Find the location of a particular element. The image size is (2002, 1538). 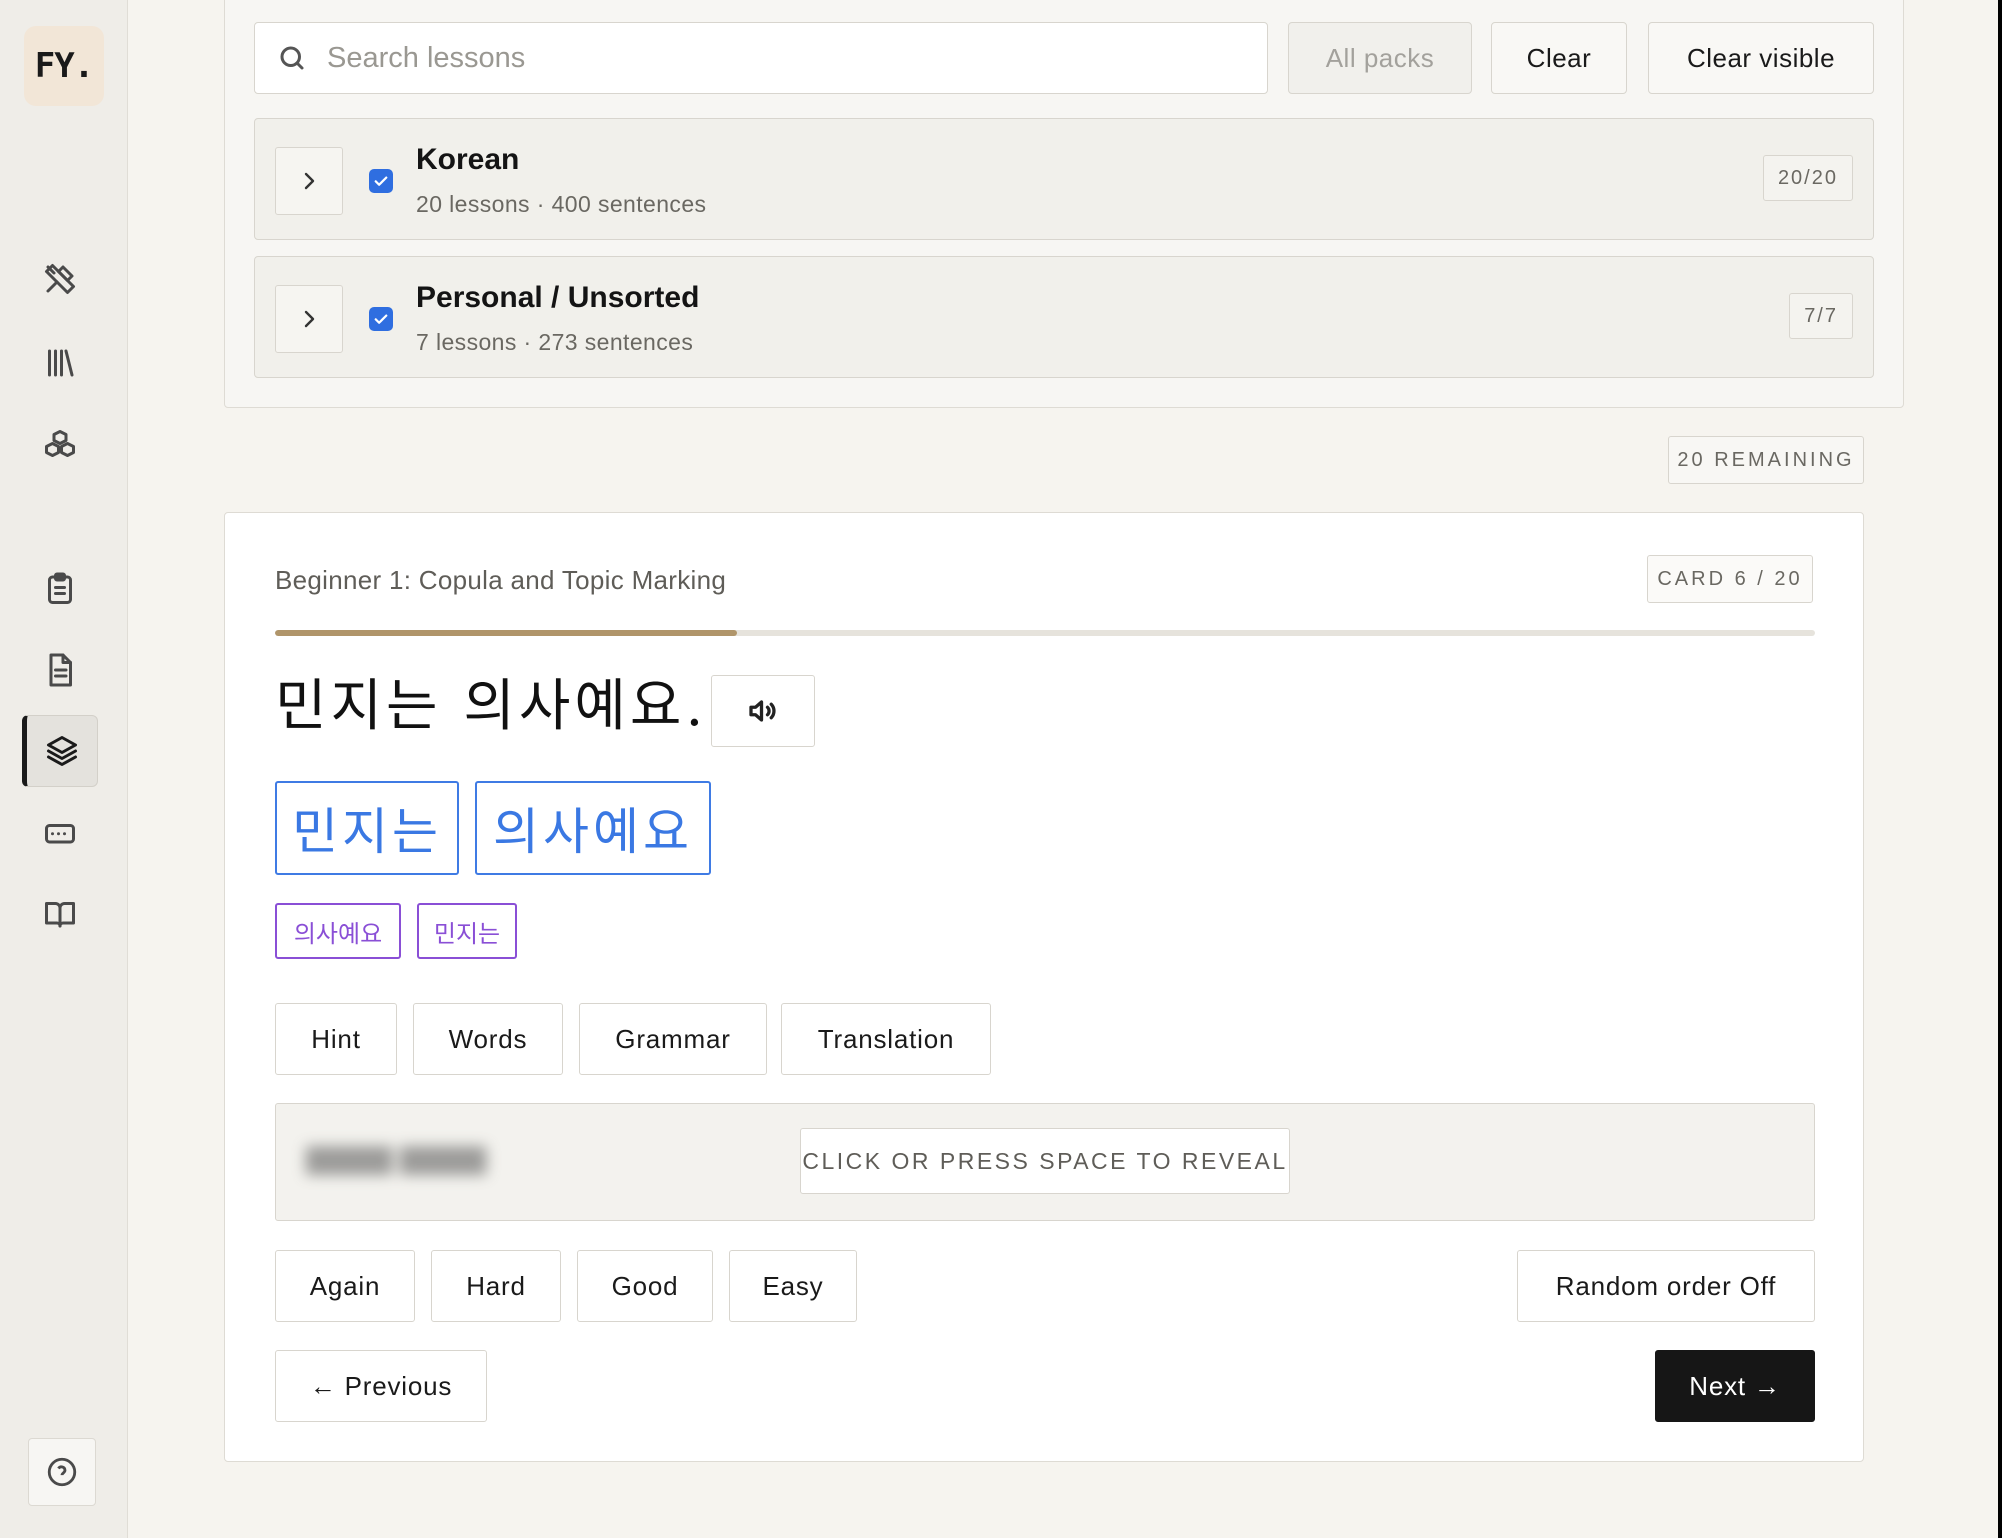

reveal-button: CLICK OR PRESS SPACE TO REVEAL is located at coordinates (1045, 1161).